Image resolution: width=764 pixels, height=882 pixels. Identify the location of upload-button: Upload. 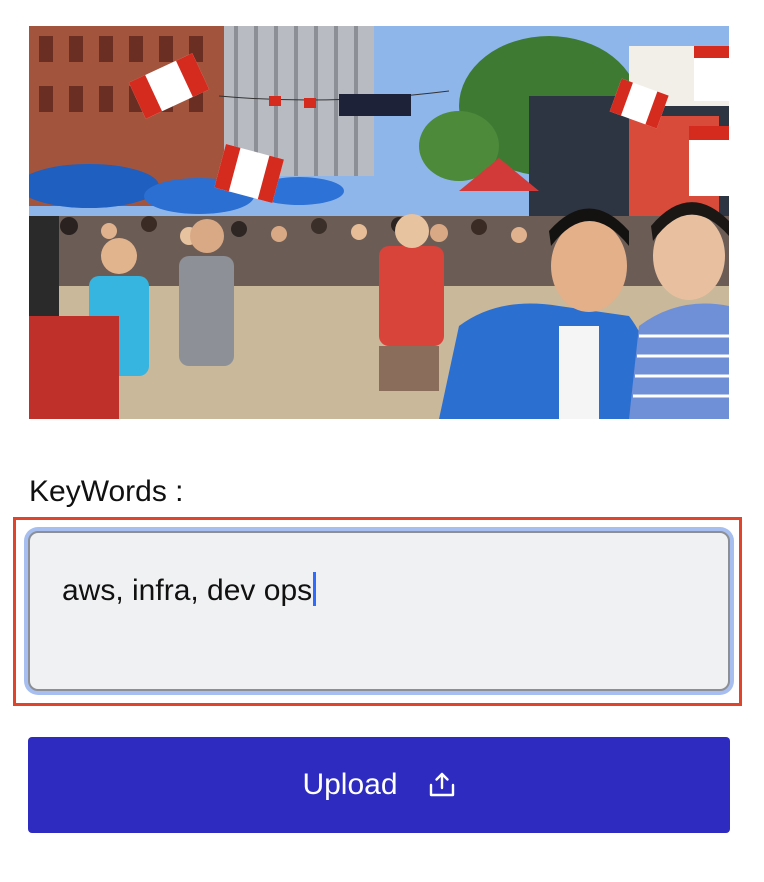
(379, 785).